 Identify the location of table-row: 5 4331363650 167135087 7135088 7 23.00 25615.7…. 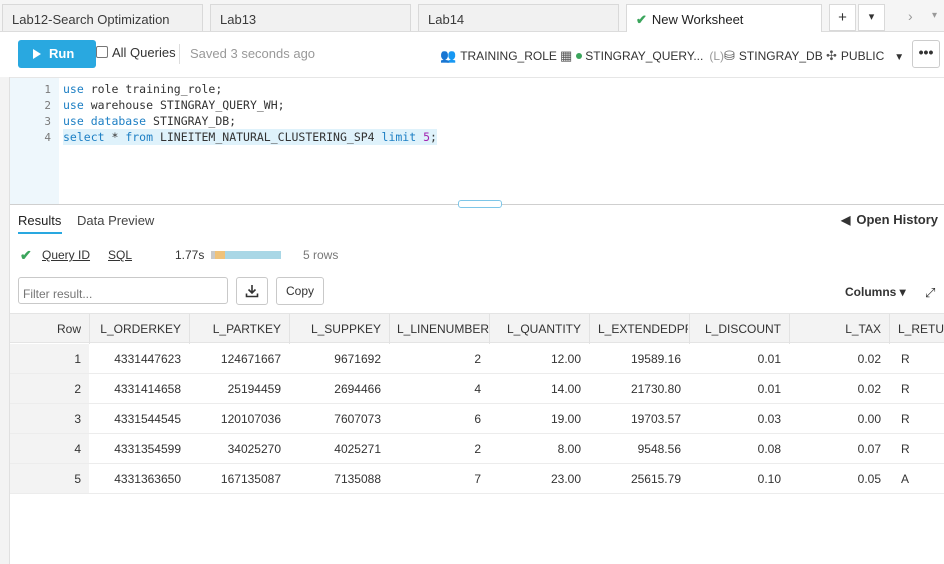
(477, 479).